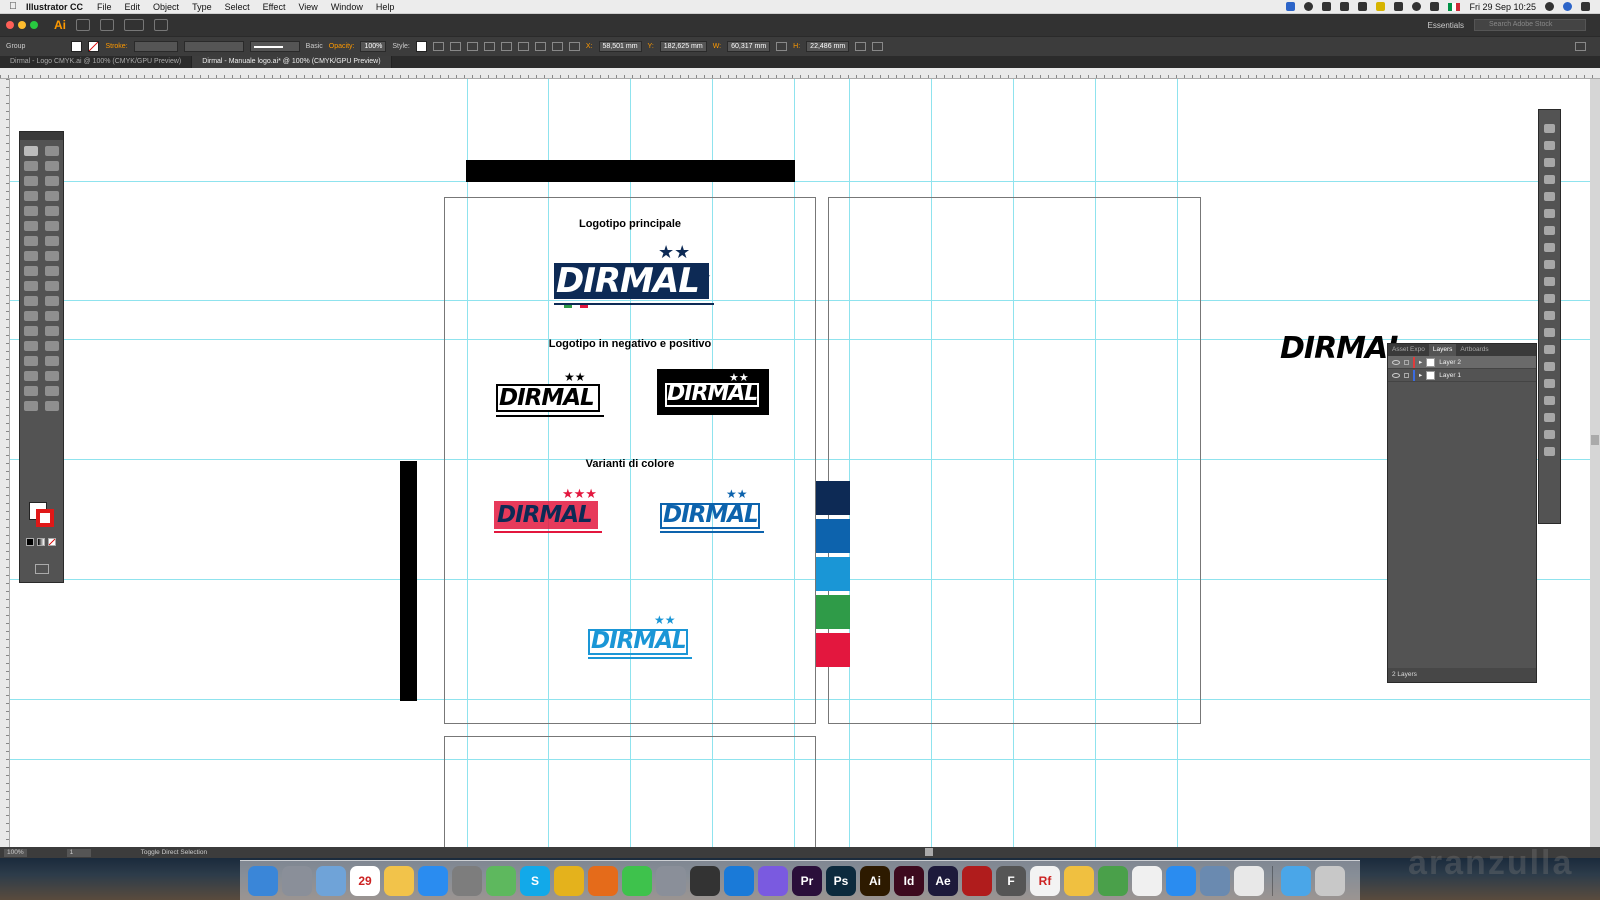  What do you see at coordinates (1549, 332) in the screenshot?
I see `layers-panel-icon` at bounding box center [1549, 332].